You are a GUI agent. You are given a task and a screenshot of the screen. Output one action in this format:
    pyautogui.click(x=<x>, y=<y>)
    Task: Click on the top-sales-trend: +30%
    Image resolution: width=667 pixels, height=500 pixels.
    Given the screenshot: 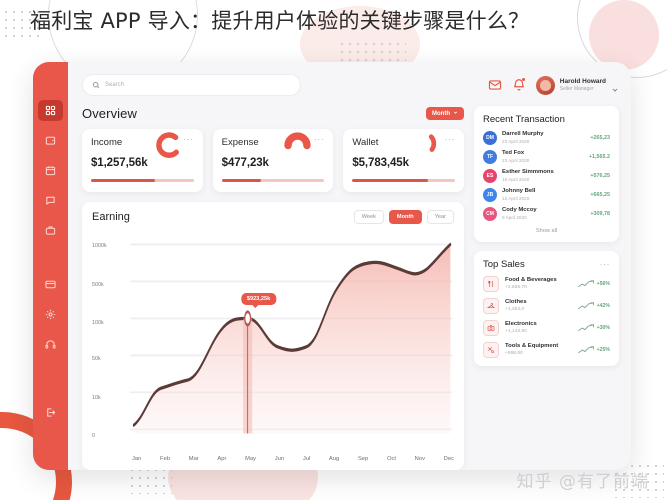 What is the action you would take?
    pyautogui.click(x=593, y=328)
    